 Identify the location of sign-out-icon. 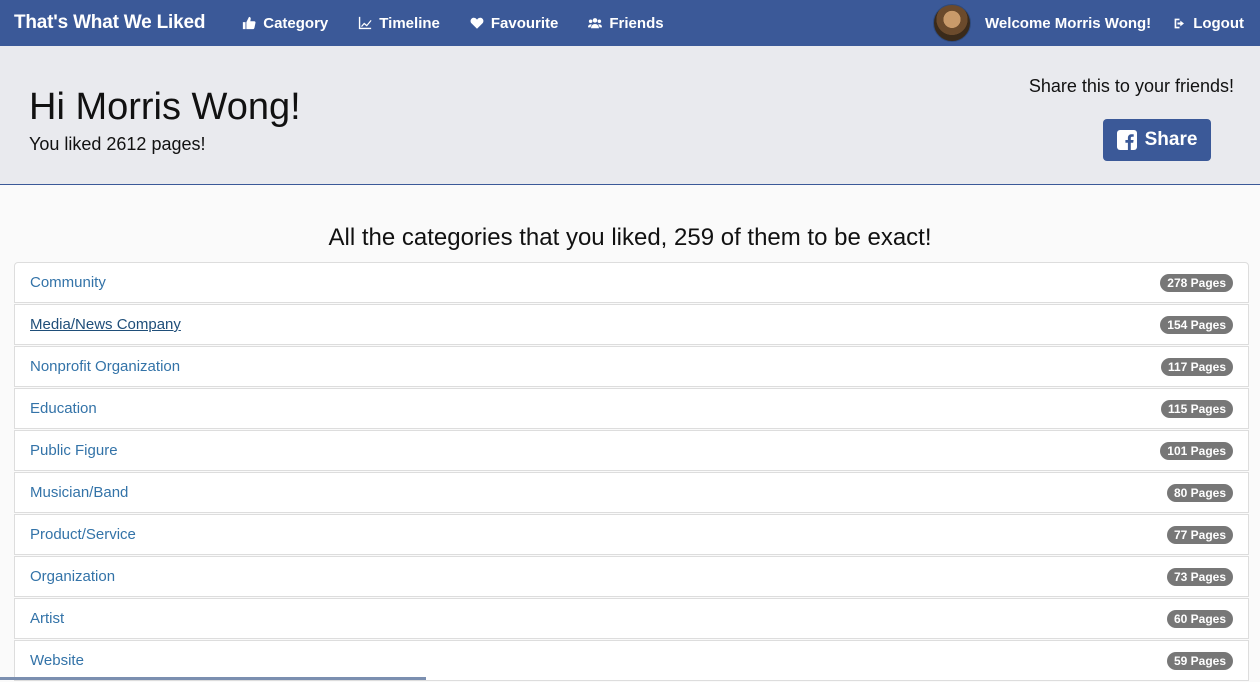
(1179, 23).